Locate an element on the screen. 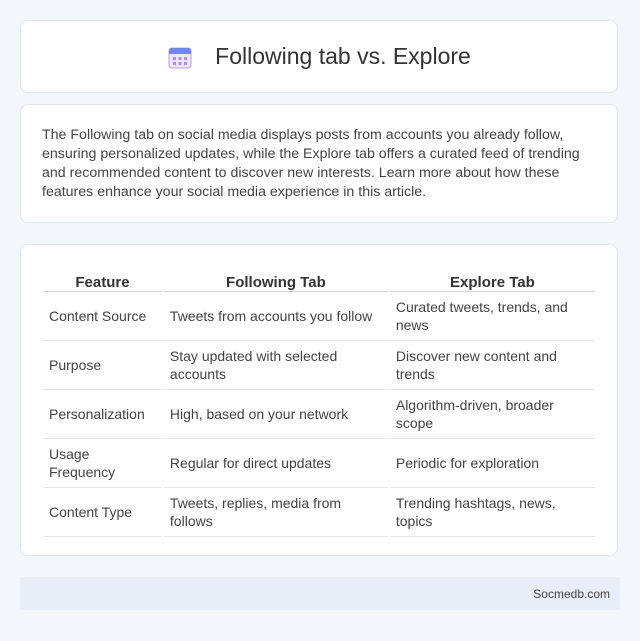 This screenshot has height=641, width=640. feature-cell: Usage Frequency is located at coordinates (102, 463).